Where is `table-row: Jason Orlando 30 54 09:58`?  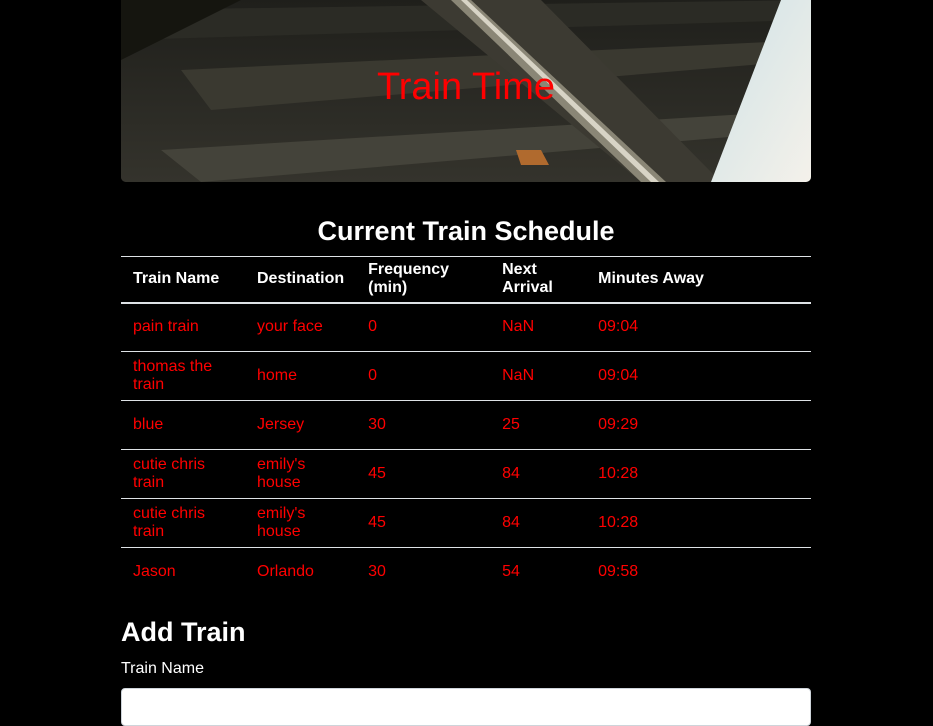
table-row: Jason Orlando 30 54 09:58 is located at coordinates (466, 572).